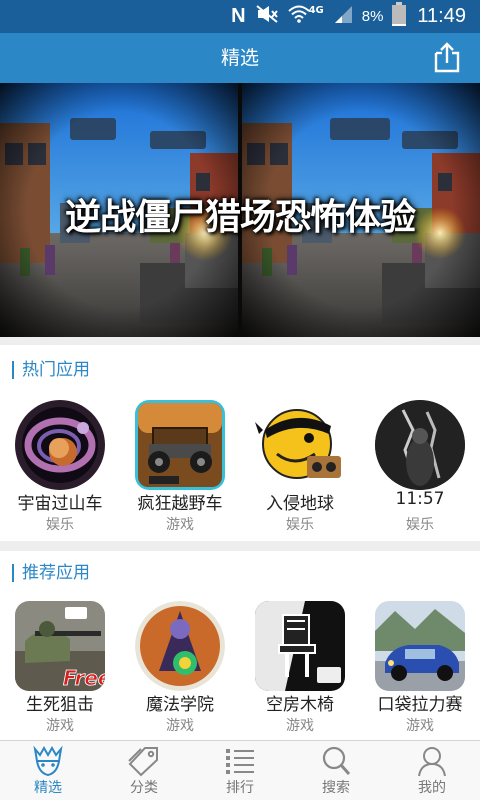 The width and height of the screenshot is (480, 800). I want to click on section-header-hot: 热门应用, so click(240, 370).